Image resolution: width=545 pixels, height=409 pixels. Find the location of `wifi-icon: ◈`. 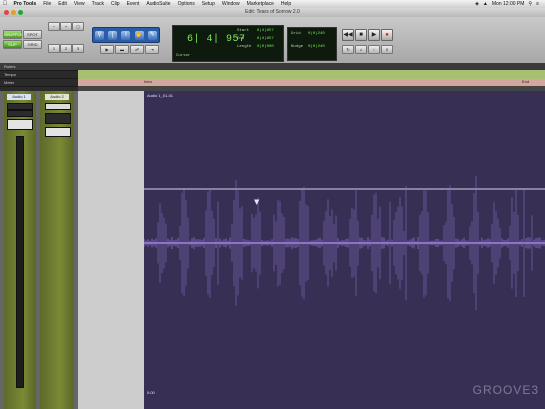

wifi-icon: ◈ is located at coordinates (477, 4).